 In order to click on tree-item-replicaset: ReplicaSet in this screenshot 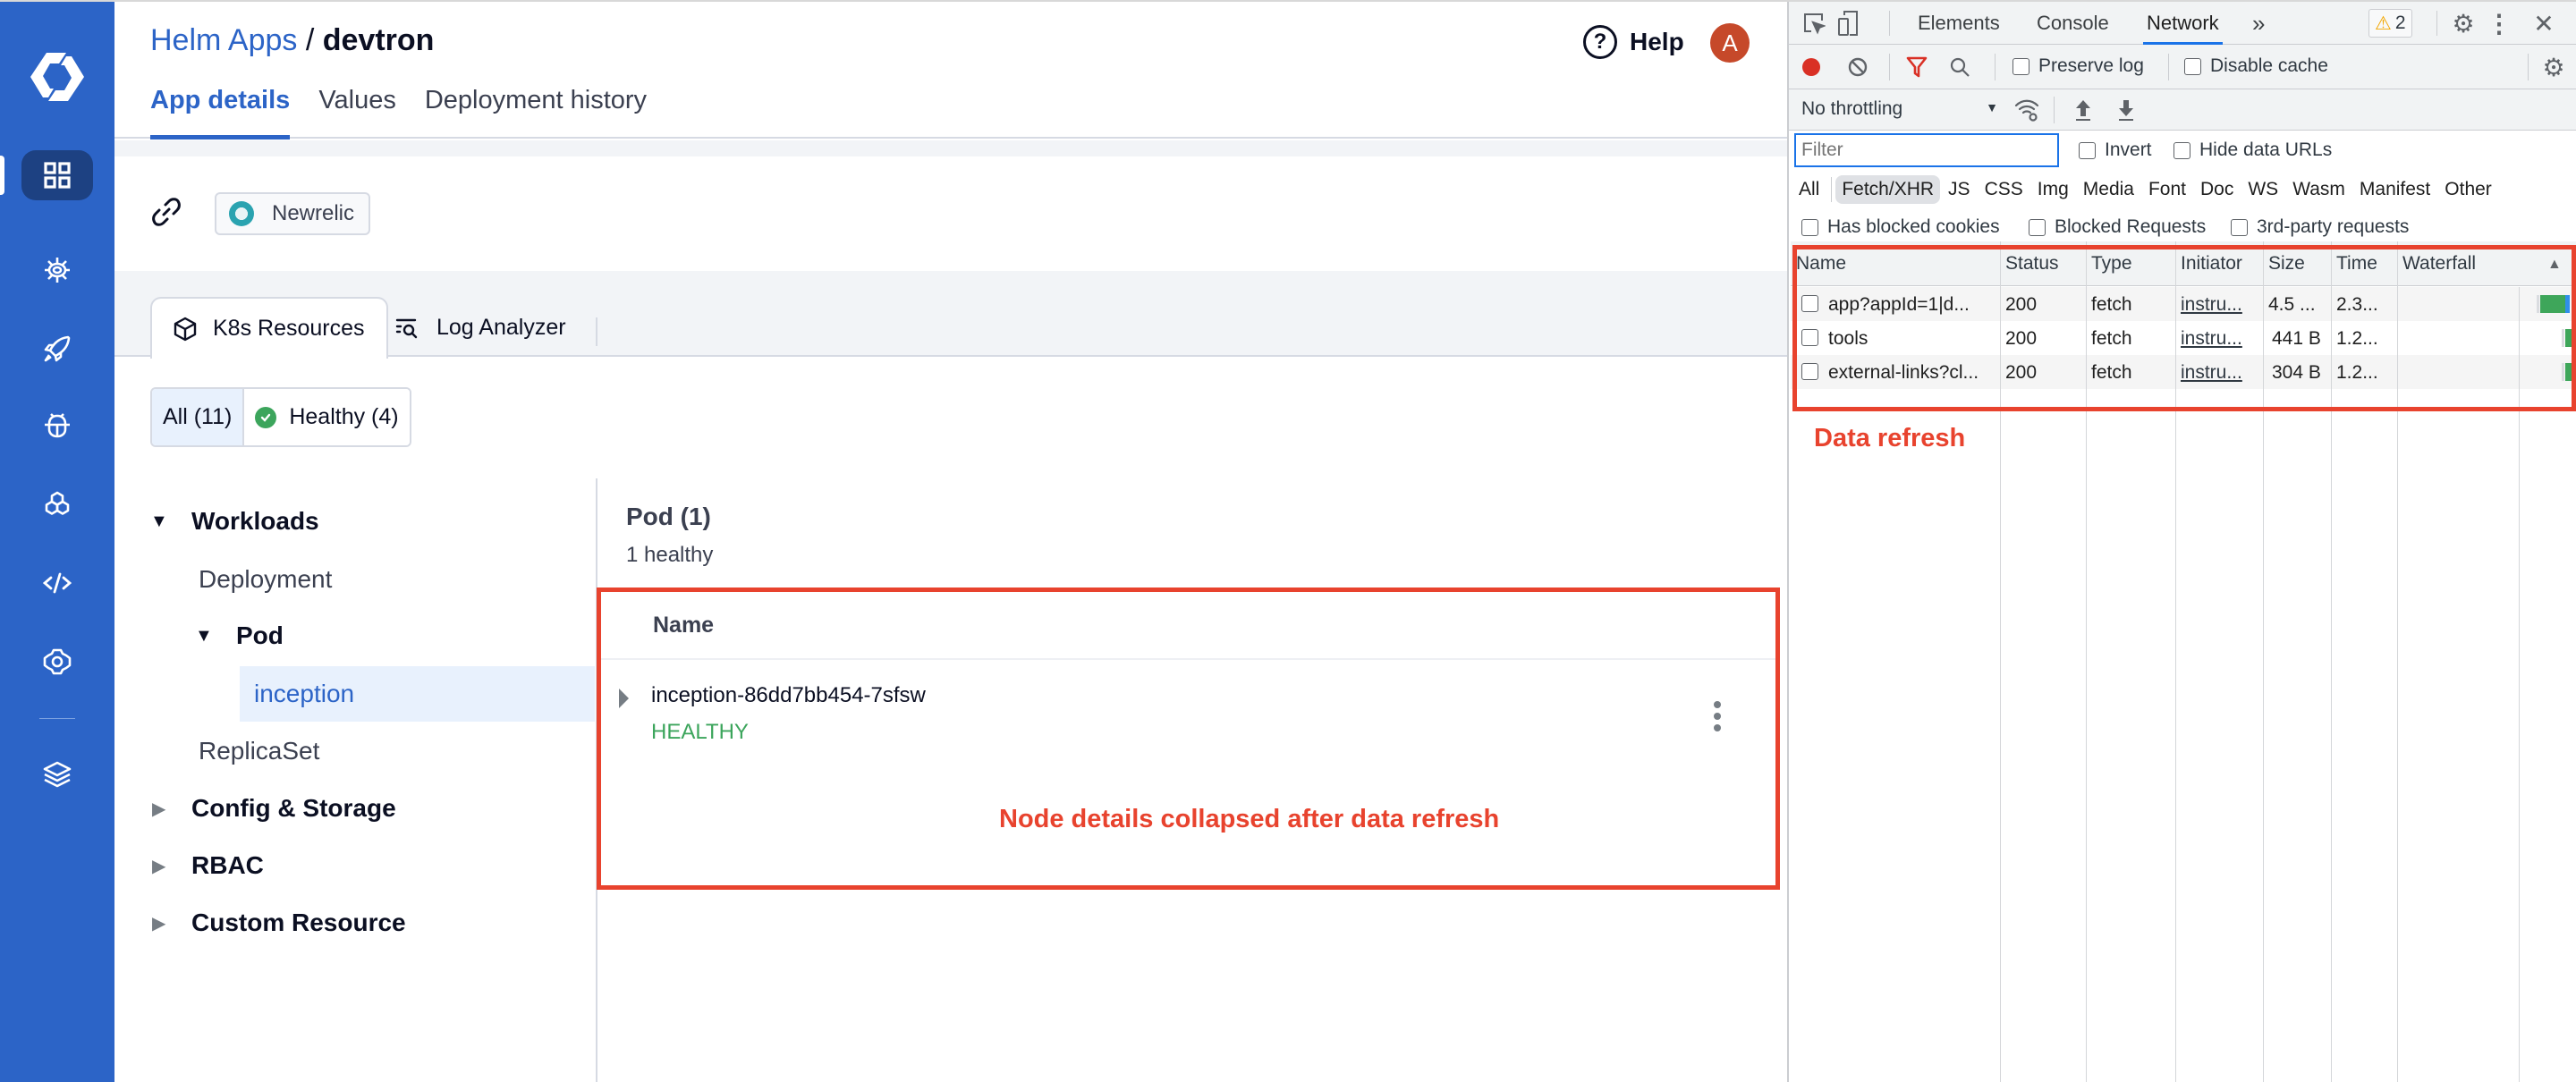, I will do `click(259, 751)`.